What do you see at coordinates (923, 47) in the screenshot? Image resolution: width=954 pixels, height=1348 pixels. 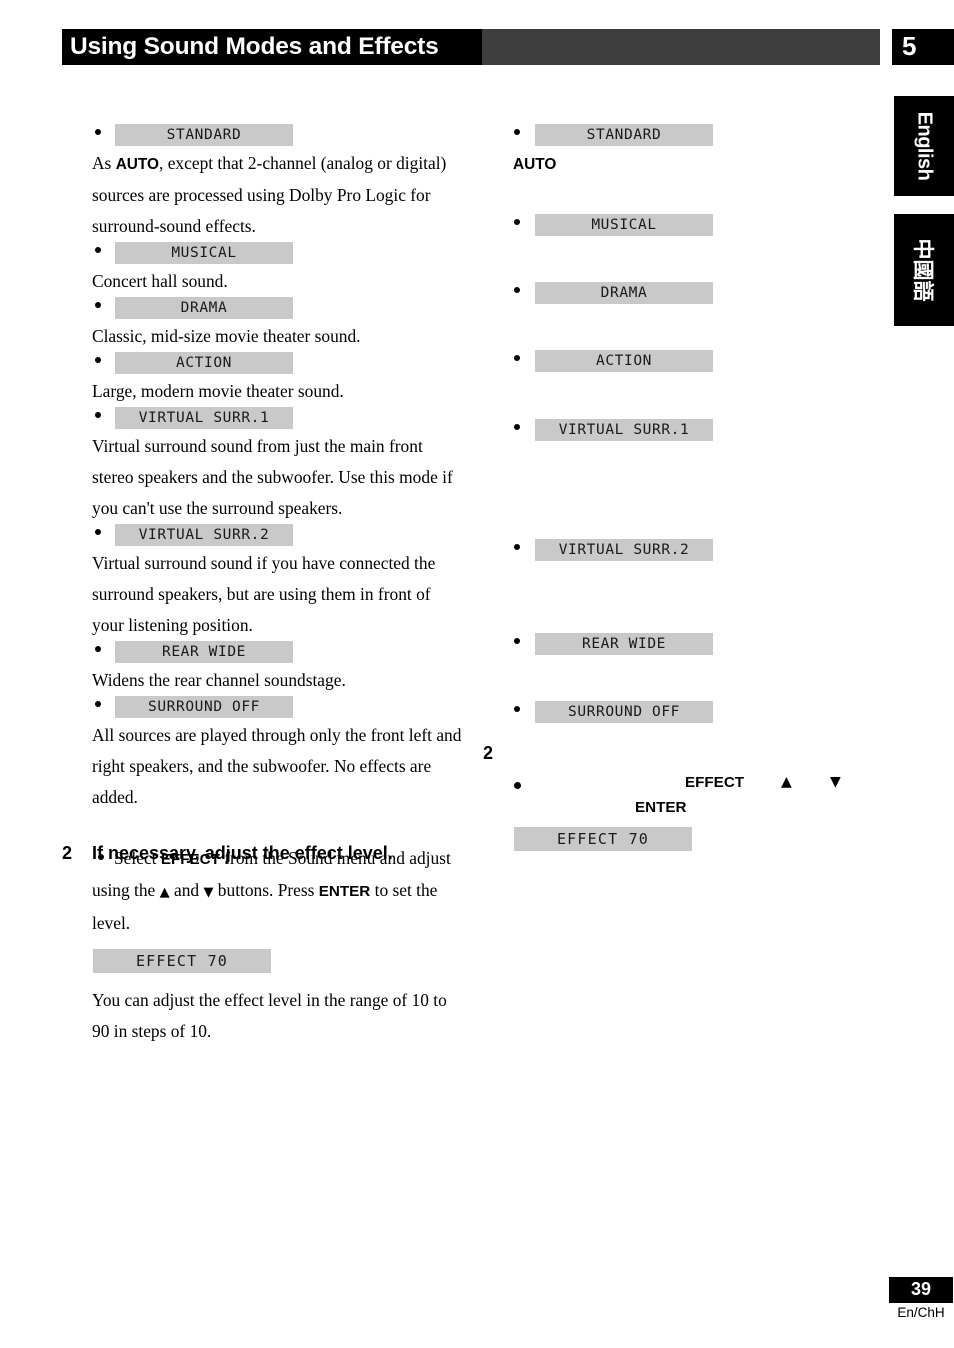 I see `chapter-number-box: 5` at bounding box center [923, 47].